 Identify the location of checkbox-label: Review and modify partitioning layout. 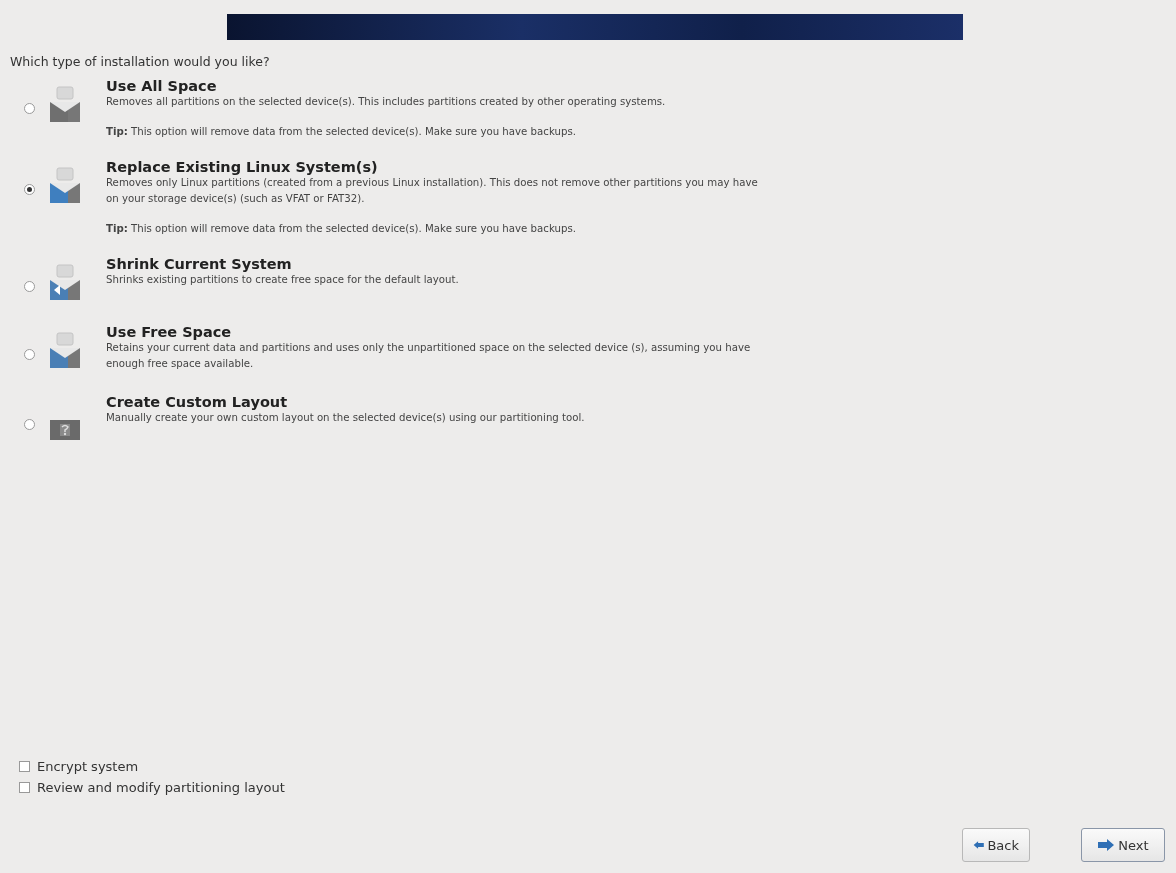
(161, 787).